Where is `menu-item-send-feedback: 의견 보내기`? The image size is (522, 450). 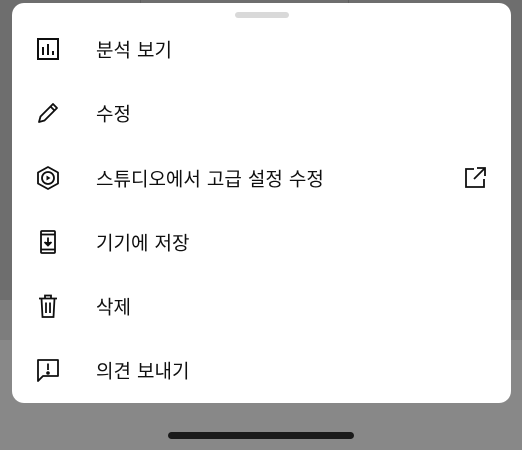
menu-item-send-feedback: 의견 보내기 is located at coordinates (261, 370).